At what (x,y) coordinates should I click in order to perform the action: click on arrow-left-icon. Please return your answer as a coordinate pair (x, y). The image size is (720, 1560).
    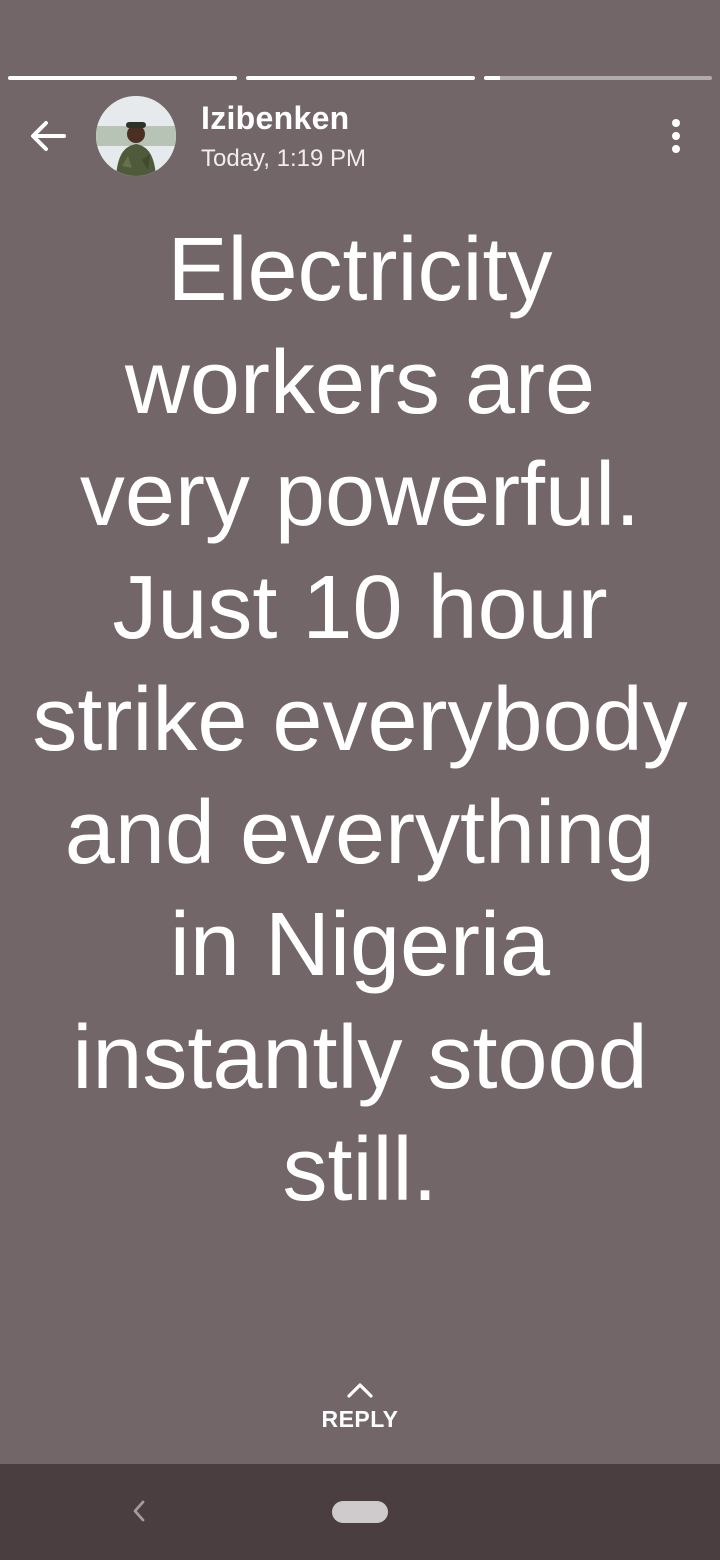
    Looking at the image, I should click on (48, 136).